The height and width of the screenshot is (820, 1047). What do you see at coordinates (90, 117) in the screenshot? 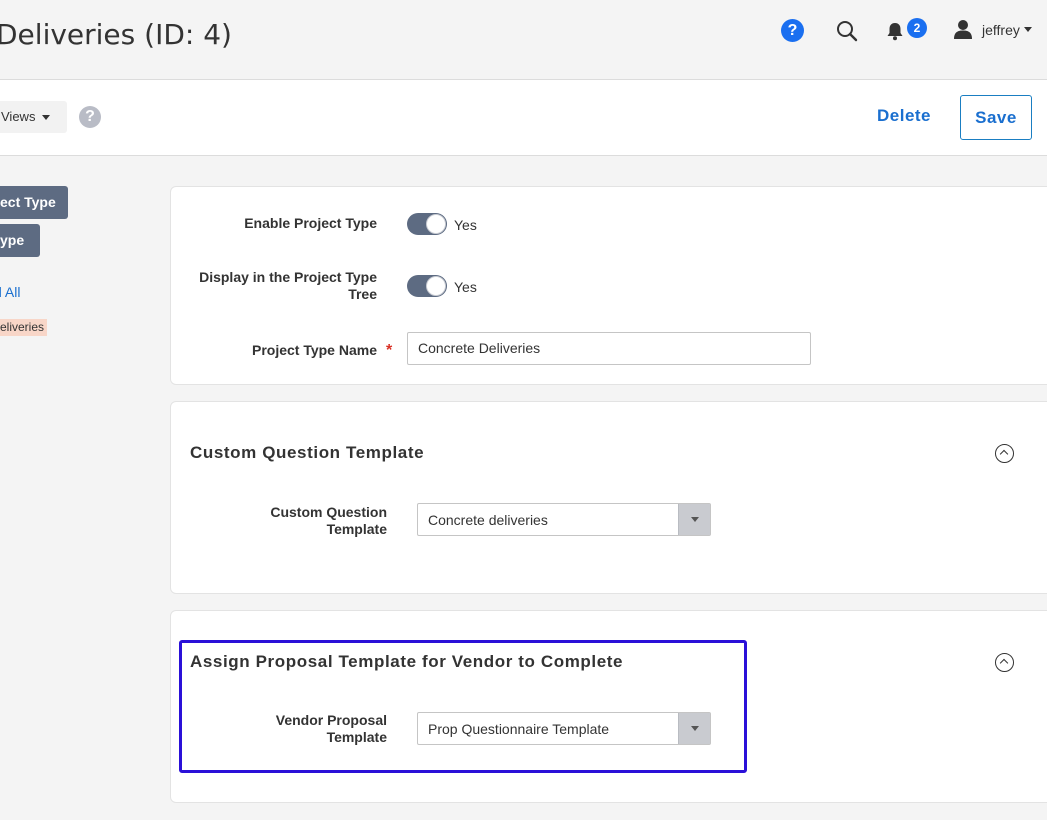
I see `question-icon: ?` at bounding box center [90, 117].